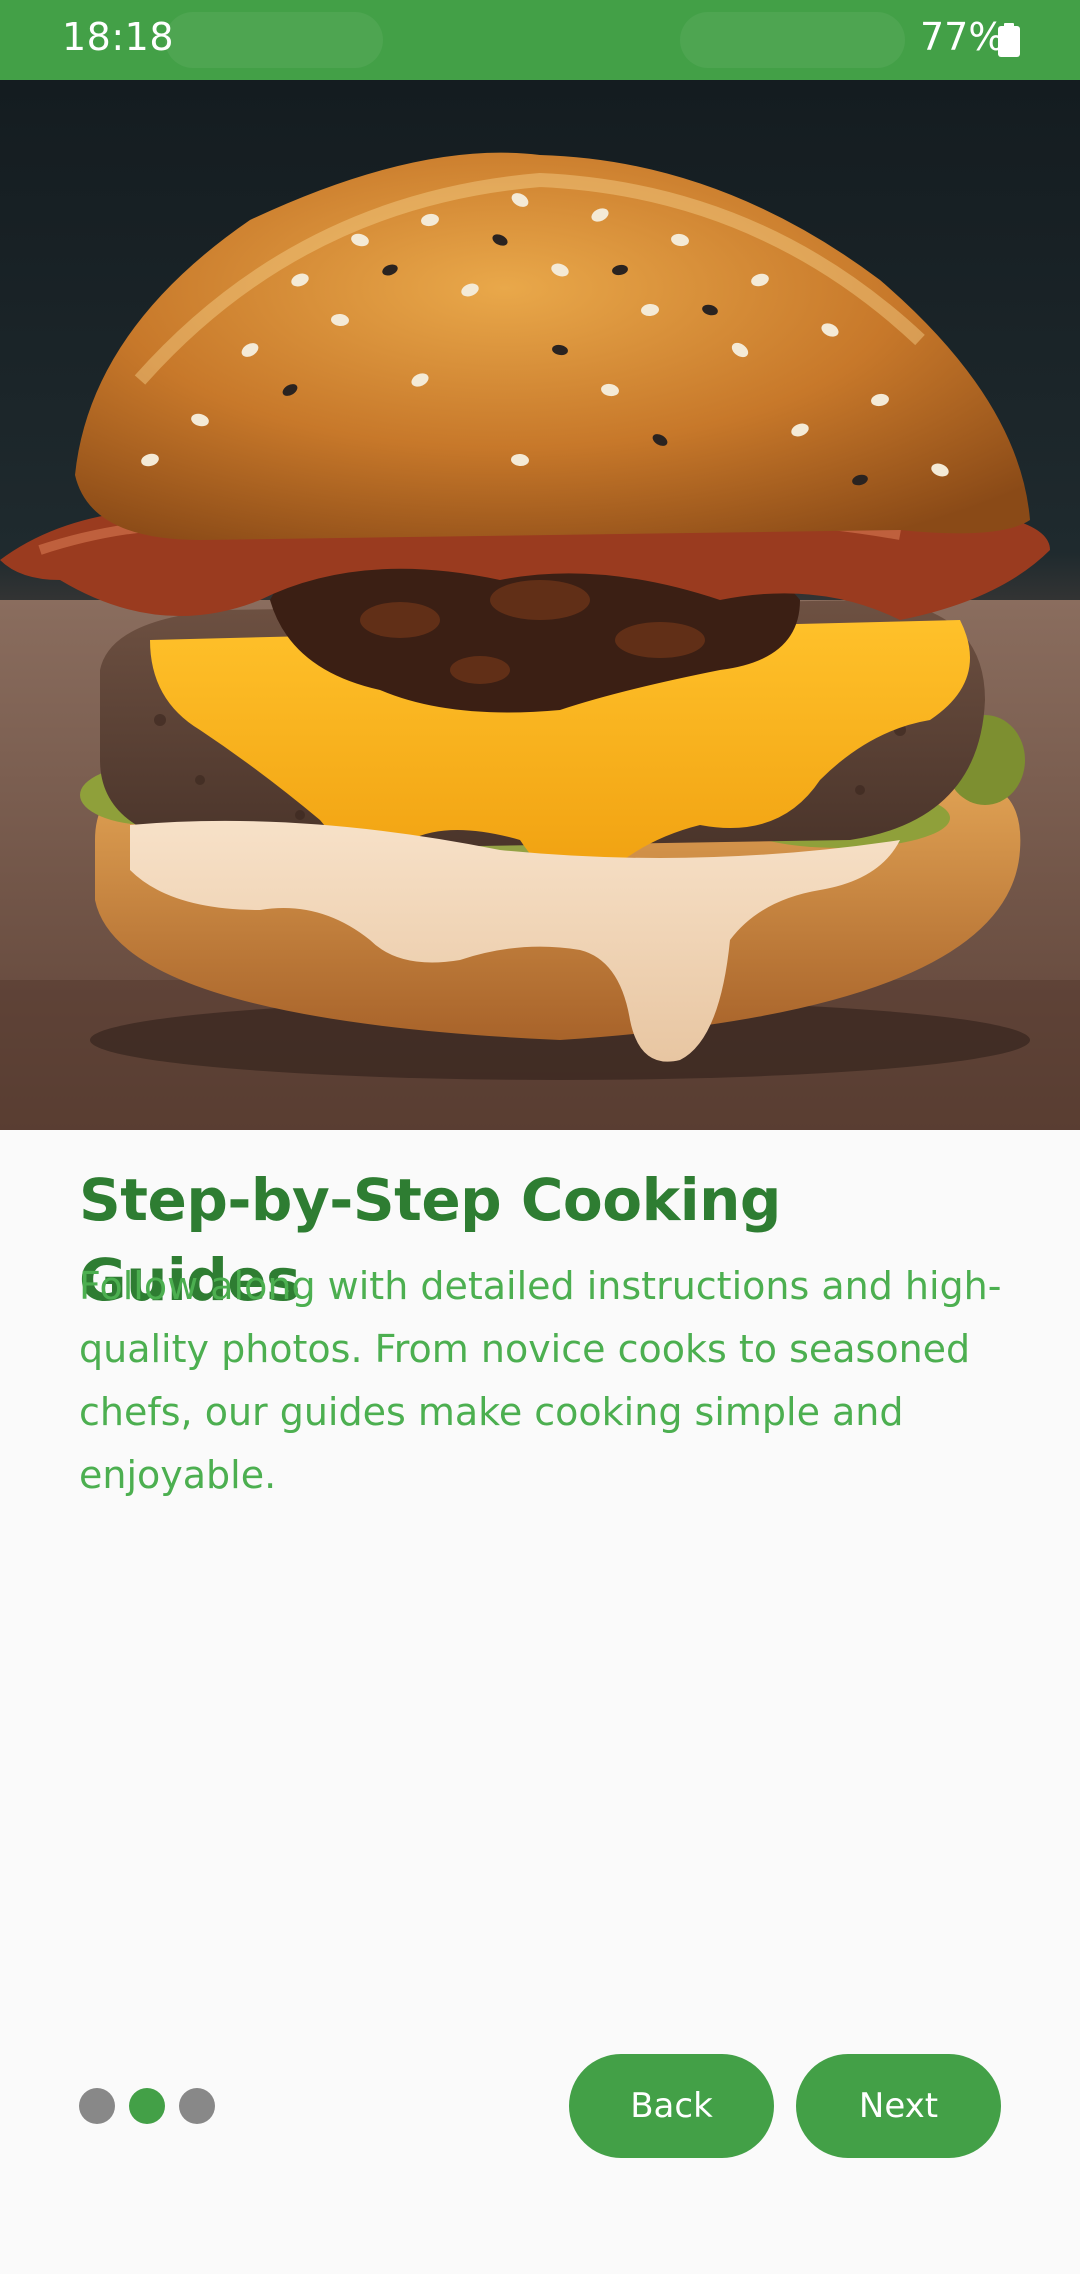  What do you see at coordinates (898, 2106) in the screenshot?
I see `next-button: Next` at bounding box center [898, 2106].